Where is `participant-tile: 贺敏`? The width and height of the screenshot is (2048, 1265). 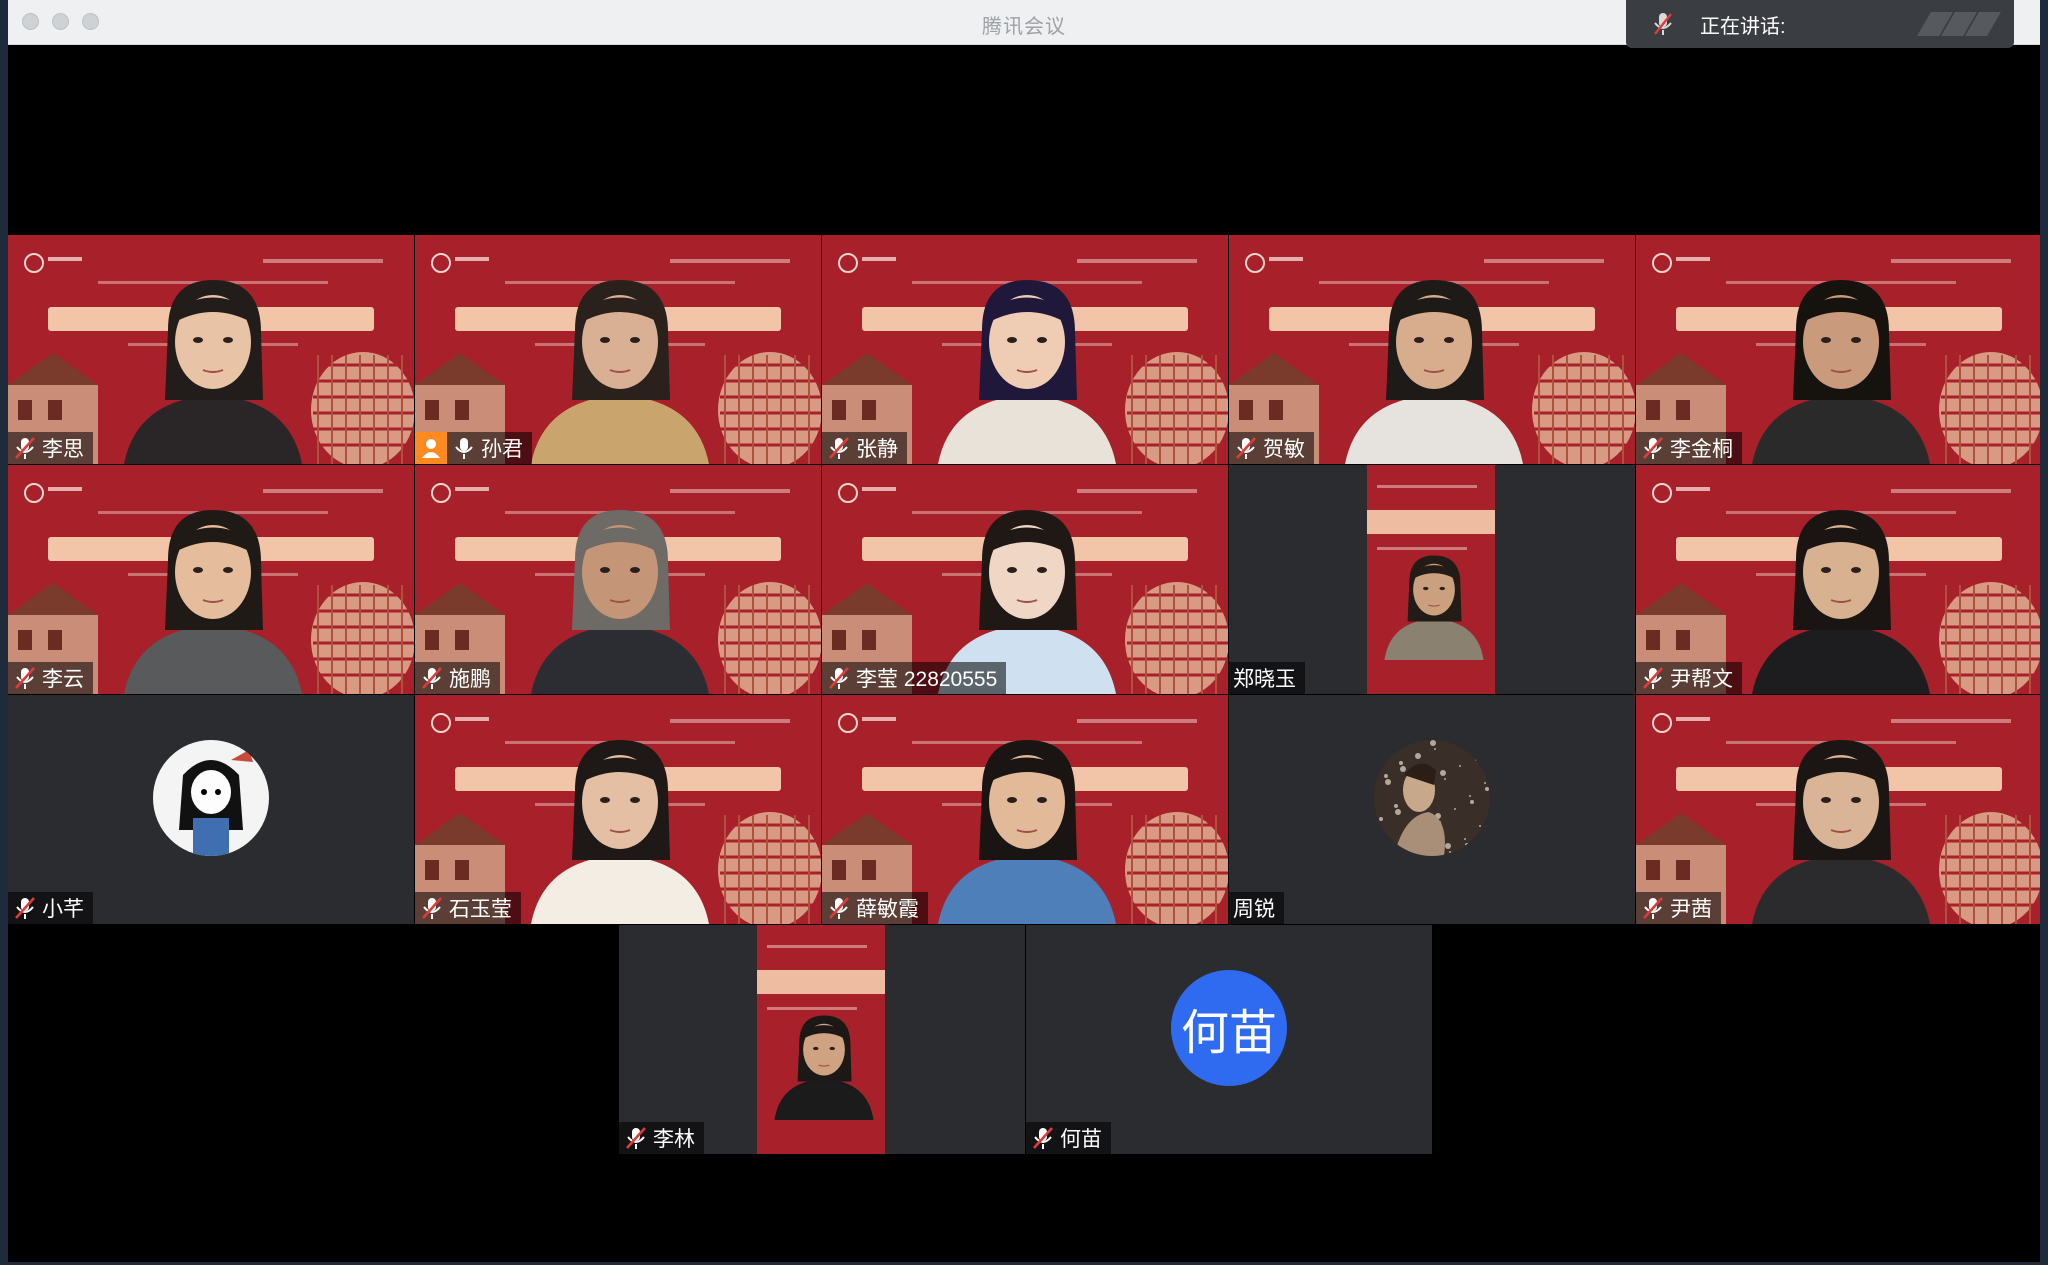 participant-tile: 贺敏 is located at coordinates (1432, 349).